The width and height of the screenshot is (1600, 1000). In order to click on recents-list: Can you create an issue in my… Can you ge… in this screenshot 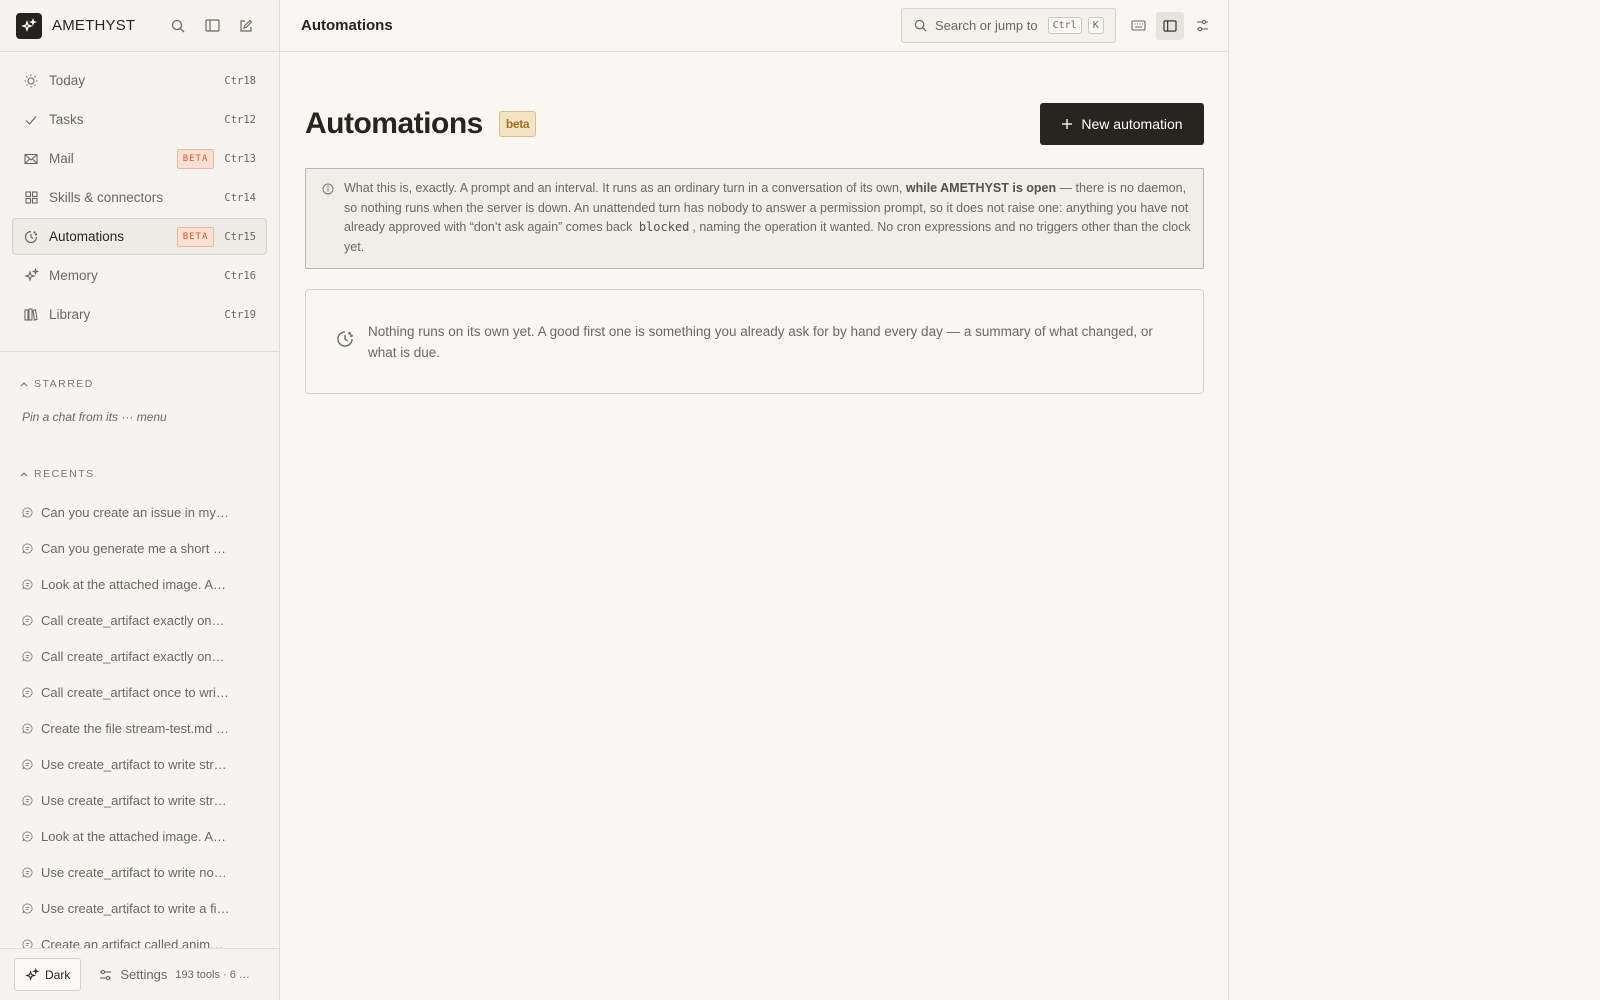, I will do `click(139, 728)`.